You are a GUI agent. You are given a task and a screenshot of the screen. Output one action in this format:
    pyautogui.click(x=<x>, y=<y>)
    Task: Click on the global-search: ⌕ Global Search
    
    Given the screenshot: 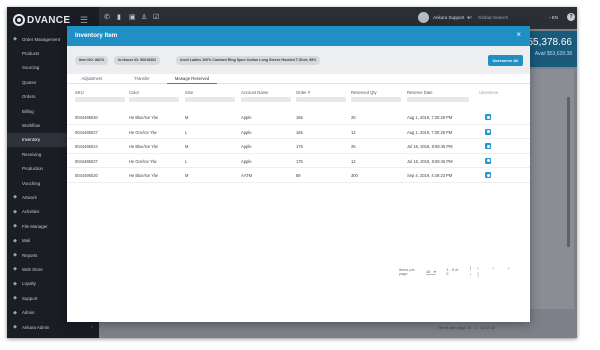 What is the action you would take?
    pyautogui.click(x=488, y=18)
    